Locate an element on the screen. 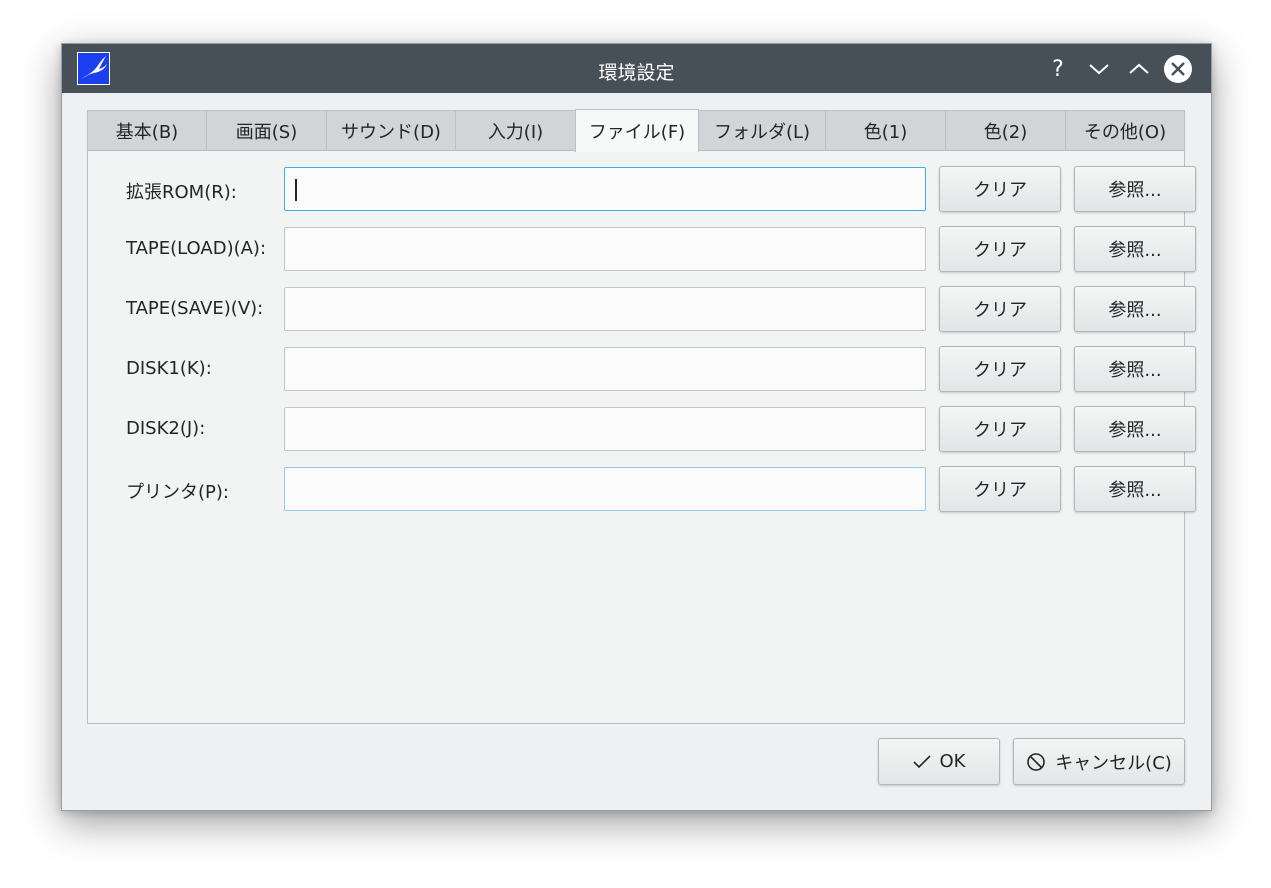 The image size is (1271, 888). printer-field is located at coordinates (605, 489).